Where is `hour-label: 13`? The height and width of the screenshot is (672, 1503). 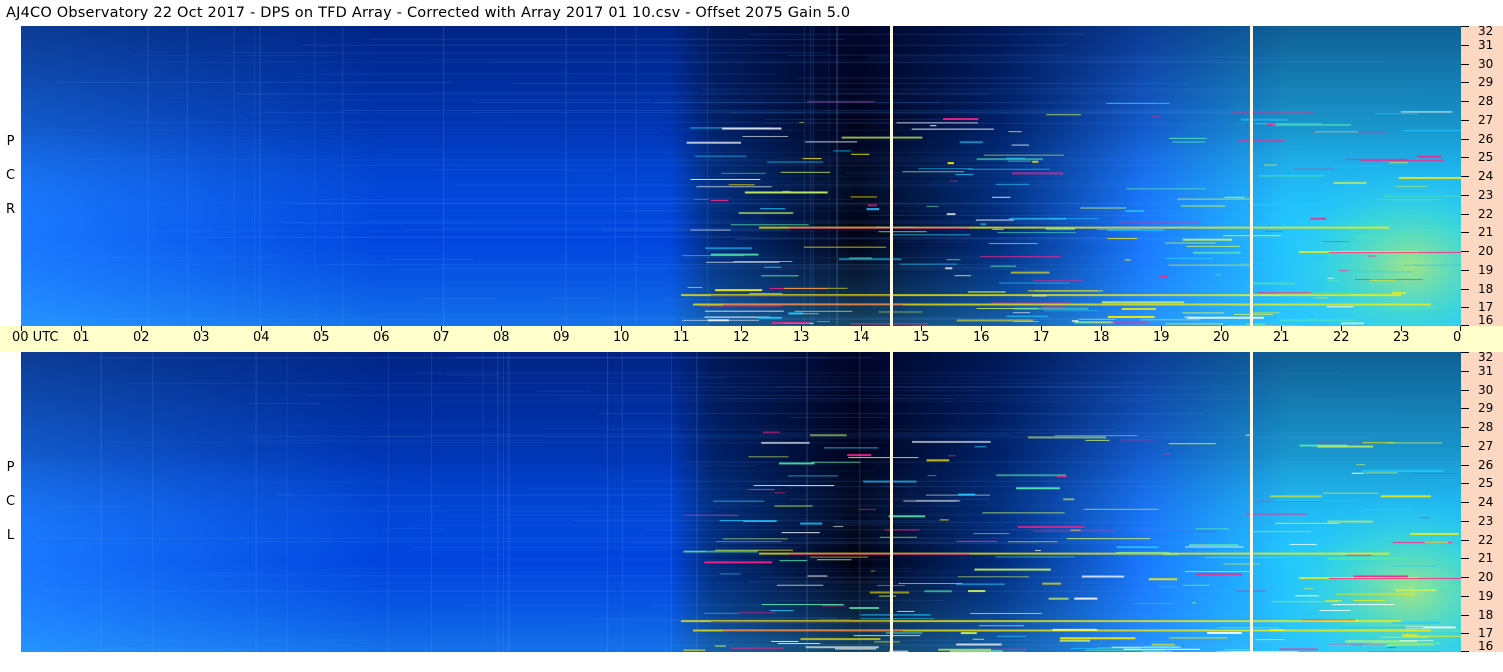
hour-label: 13 is located at coordinates (801, 337).